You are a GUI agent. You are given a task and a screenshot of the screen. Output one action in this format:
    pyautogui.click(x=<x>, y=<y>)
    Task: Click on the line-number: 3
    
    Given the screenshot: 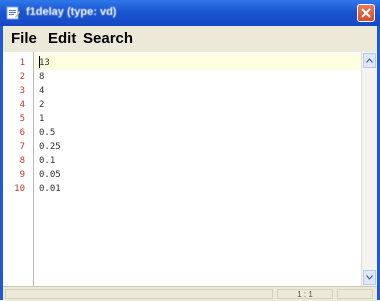 What is the action you would take?
    pyautogui.click(x=22, y=91)
    